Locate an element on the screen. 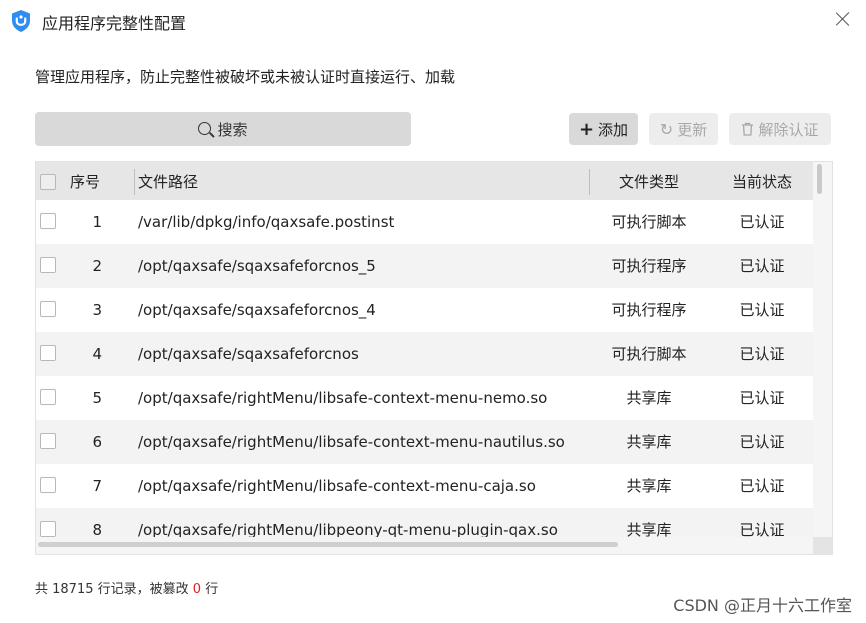  row-index: 4 is located at coordinates (97, 354).